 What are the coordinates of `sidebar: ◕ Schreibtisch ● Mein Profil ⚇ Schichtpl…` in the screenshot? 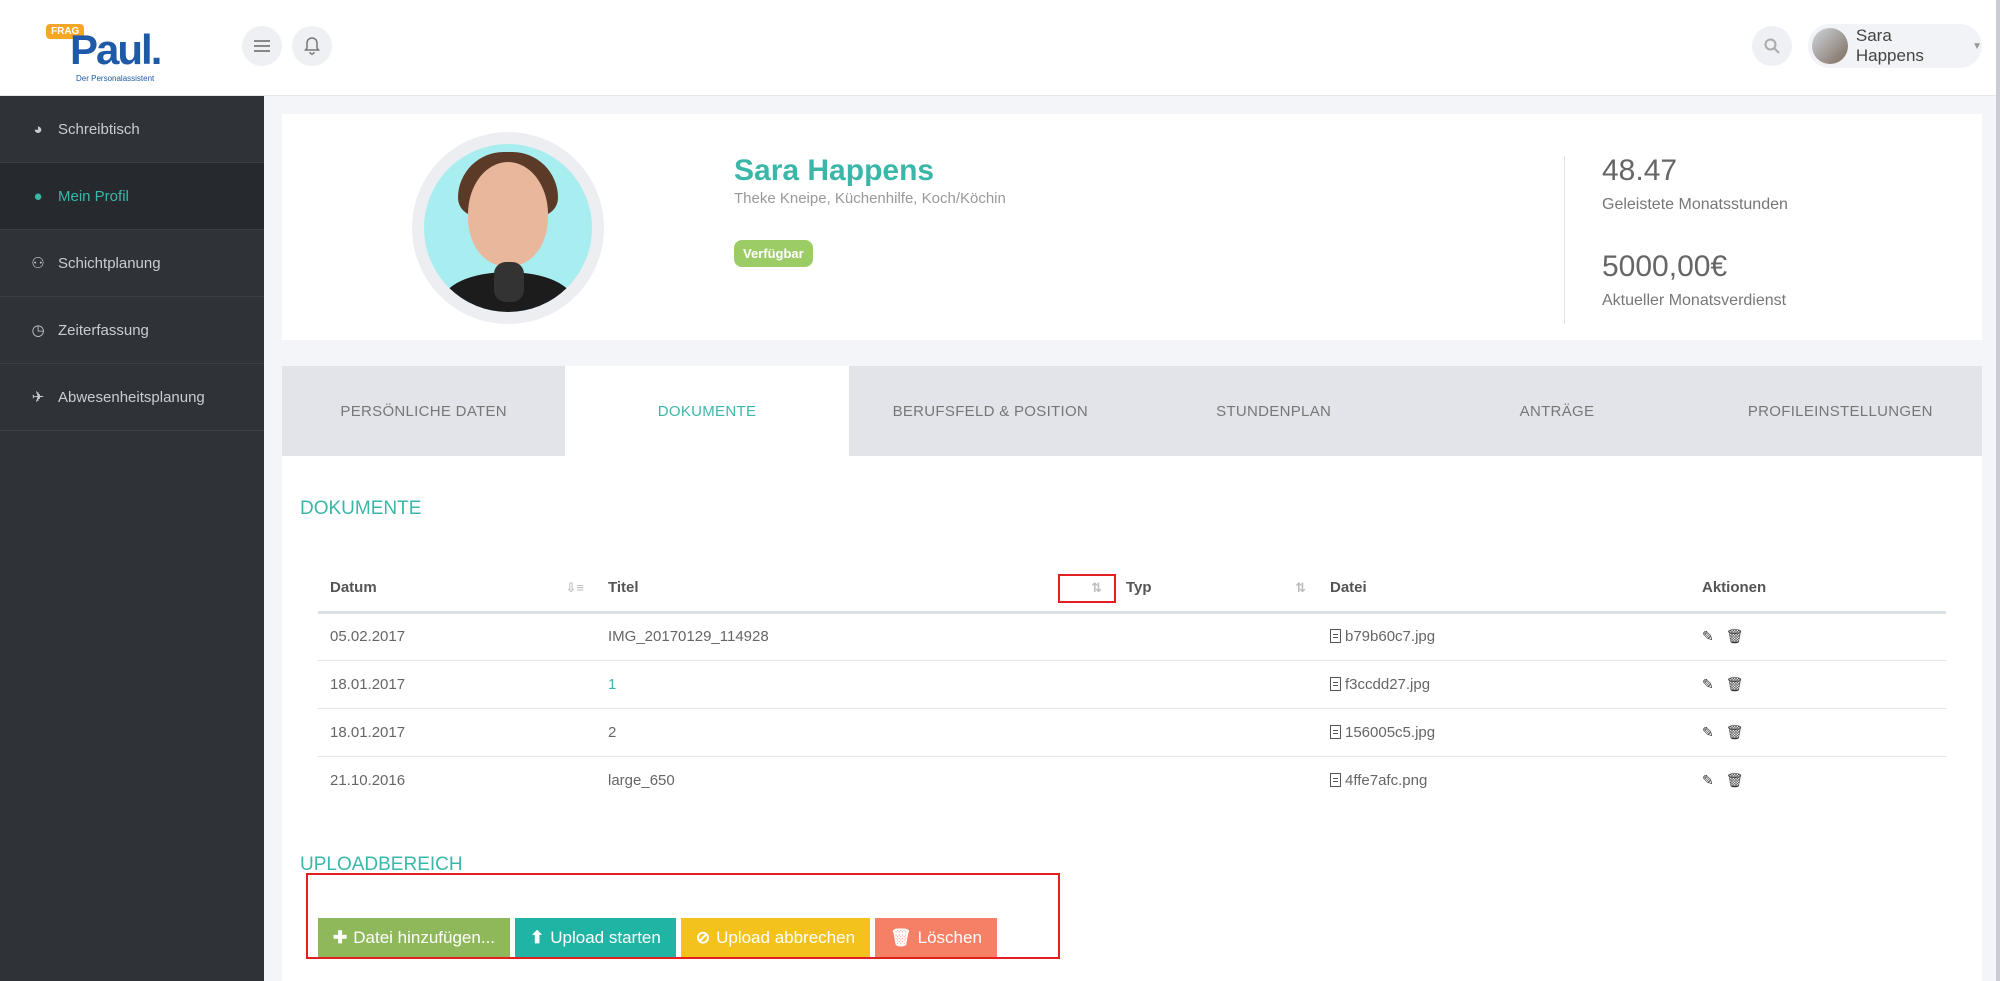 It's located at (132, 538).